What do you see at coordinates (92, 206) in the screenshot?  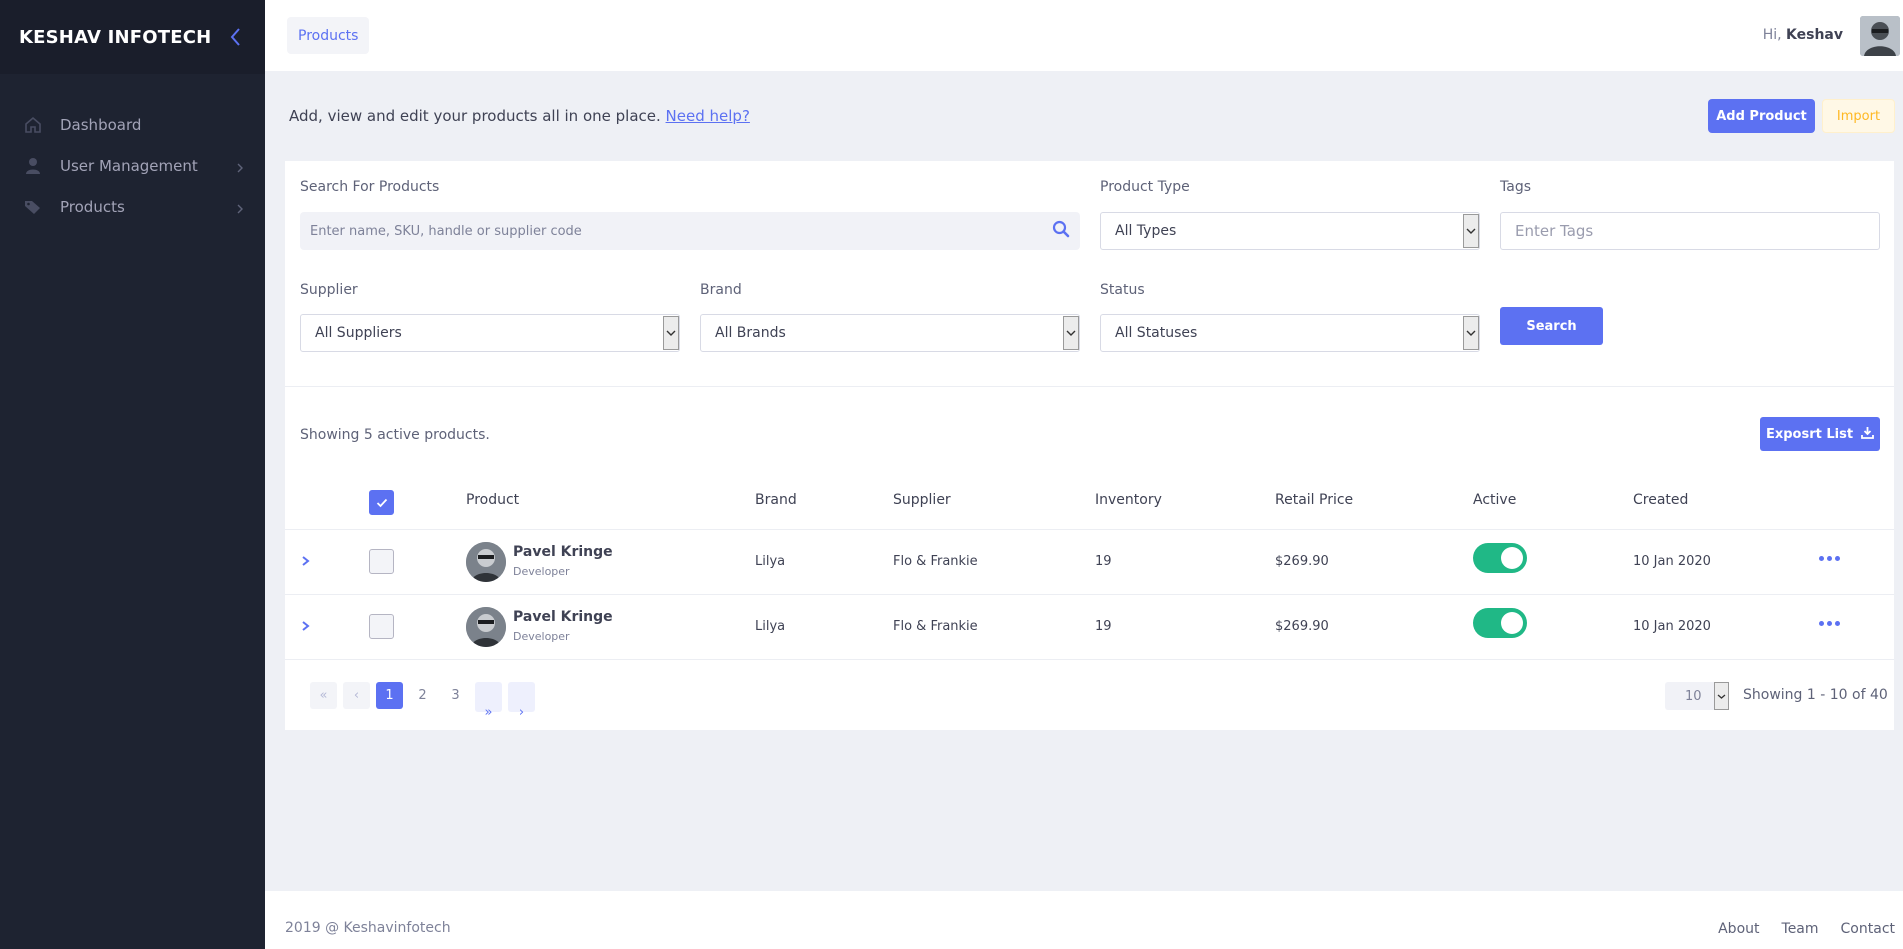 I see `sidebar-item-label: Products` at bounding box center [92, 206].